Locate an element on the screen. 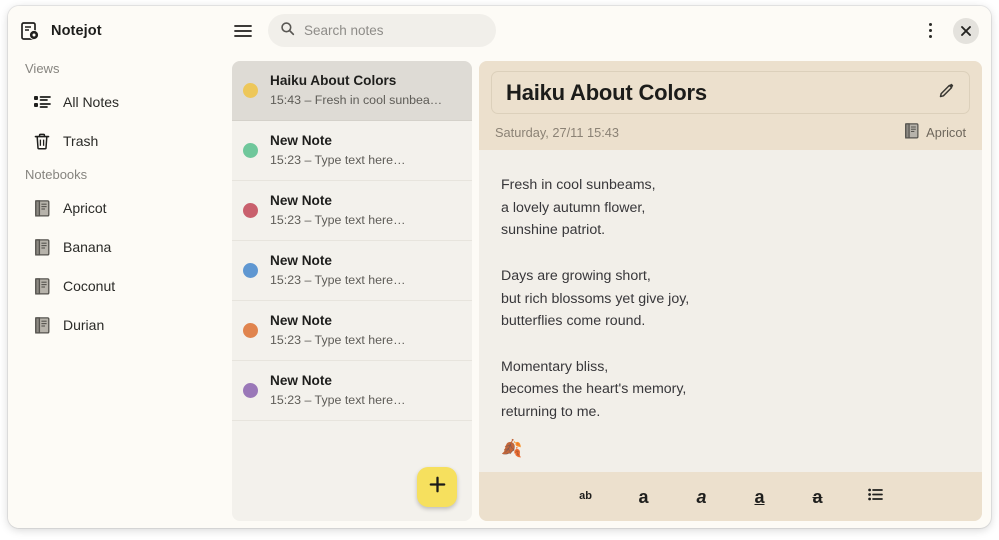  sidebar-item-label: Banana is located at coordinates (87, 247).